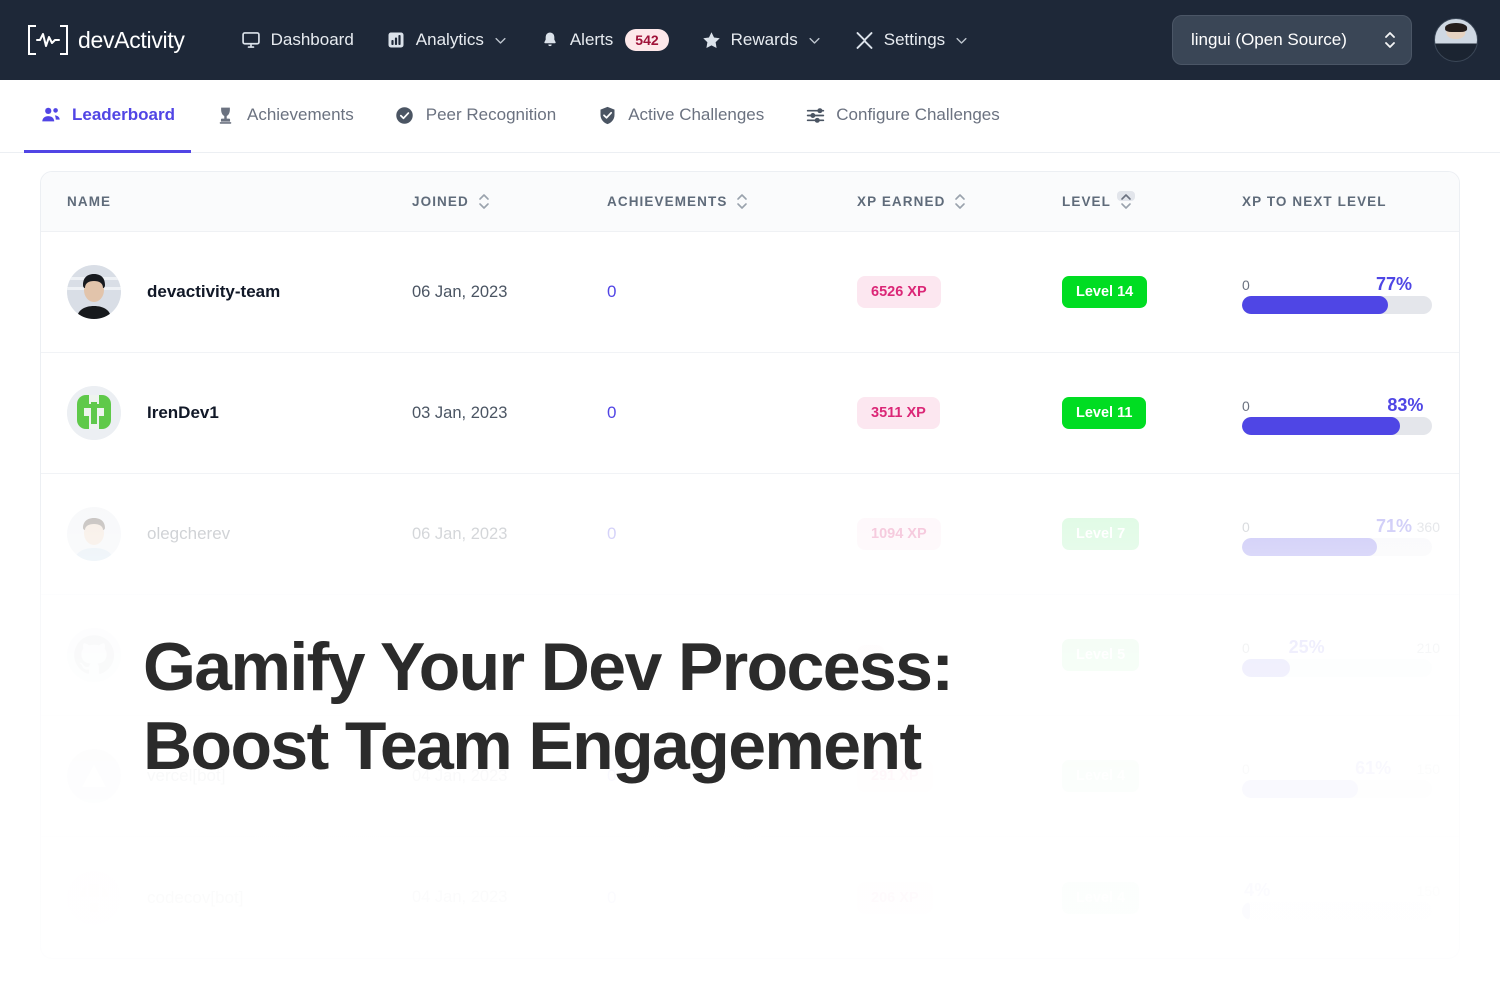 The image size is (1500, 1000). I want to click on nav-item-alerts: Alerts 542, so click(604, 40).